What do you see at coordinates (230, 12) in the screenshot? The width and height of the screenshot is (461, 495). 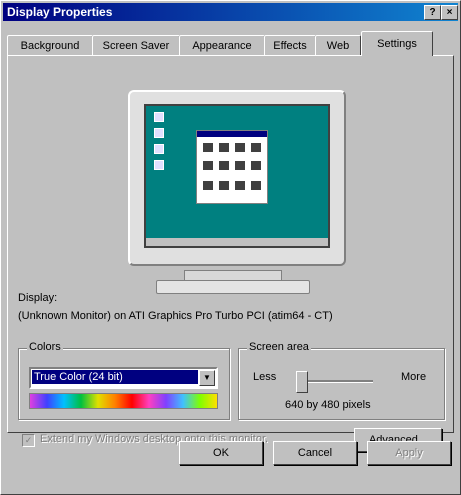 I see `title-bar: Display Properties ? ×` at bounding box center [230, 12].